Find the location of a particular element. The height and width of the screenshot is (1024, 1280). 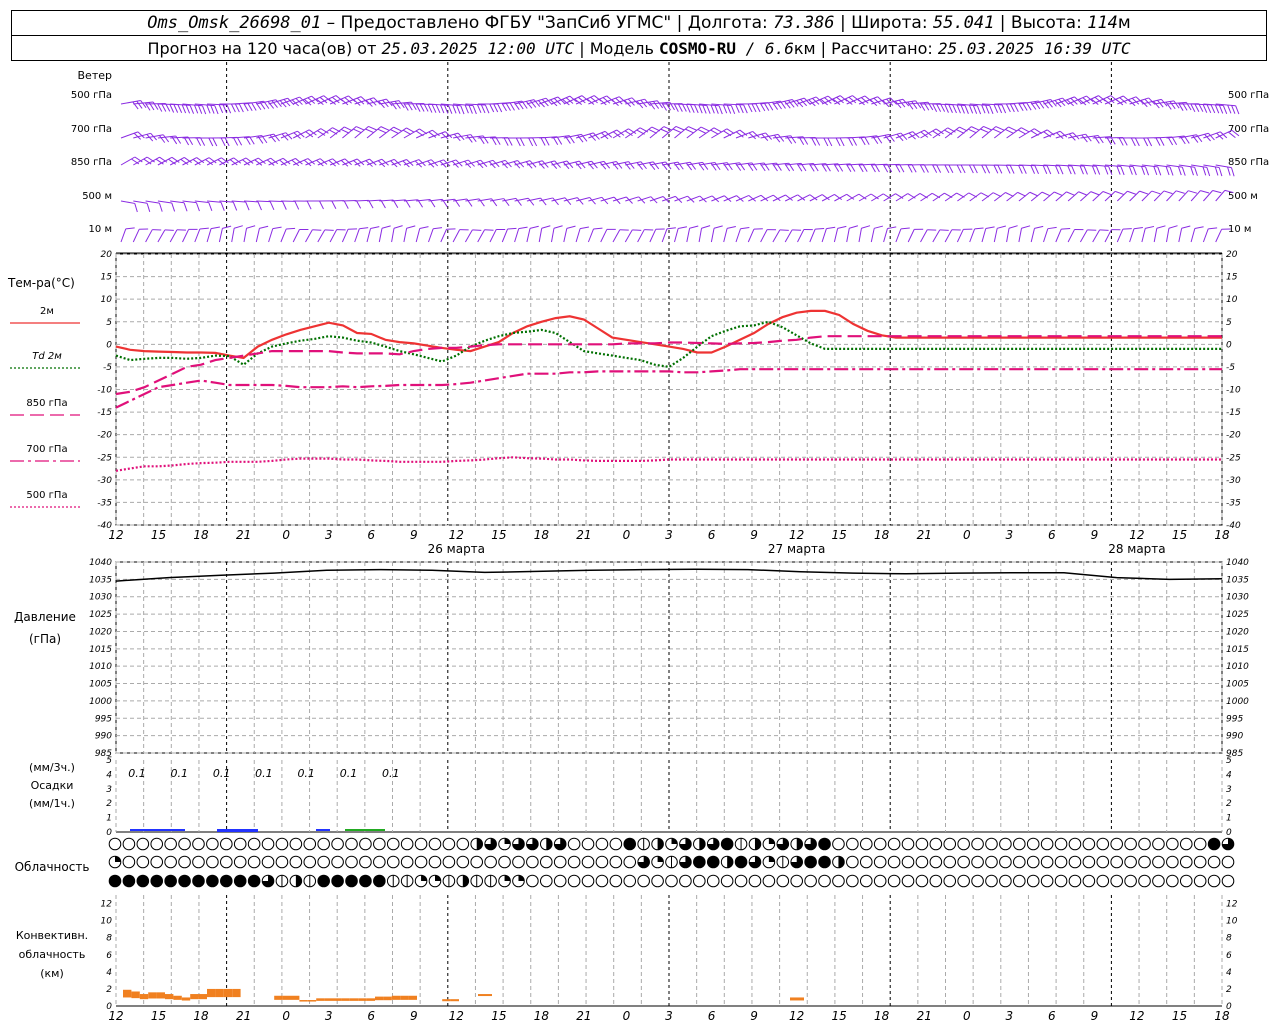

precip-bar is located at coordinates (323, 830).